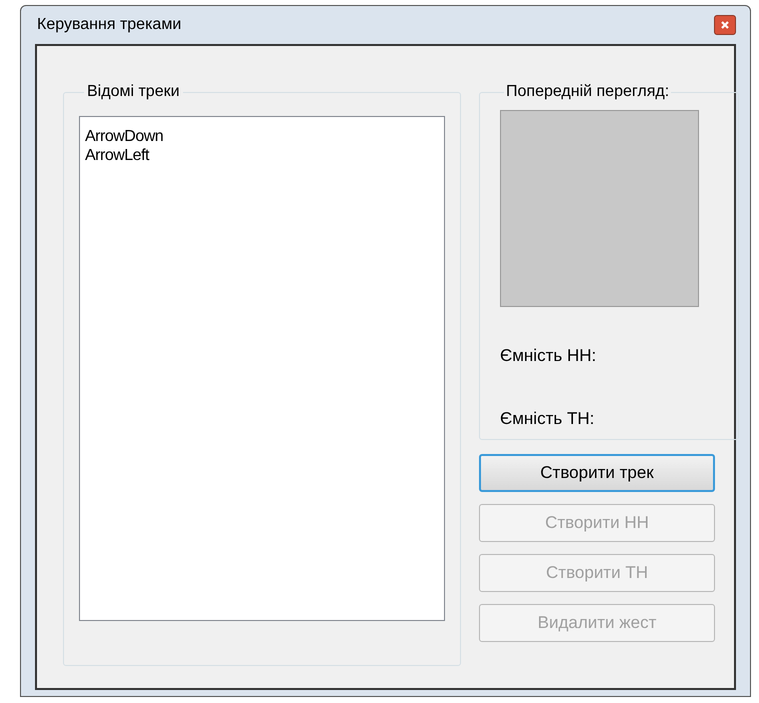 This screenshot has height=703, width=759. What do you see at coordinates (549, 356) in the screenshot?
I see `field-label: Ємність НН:` at bounding box center [549, 356].